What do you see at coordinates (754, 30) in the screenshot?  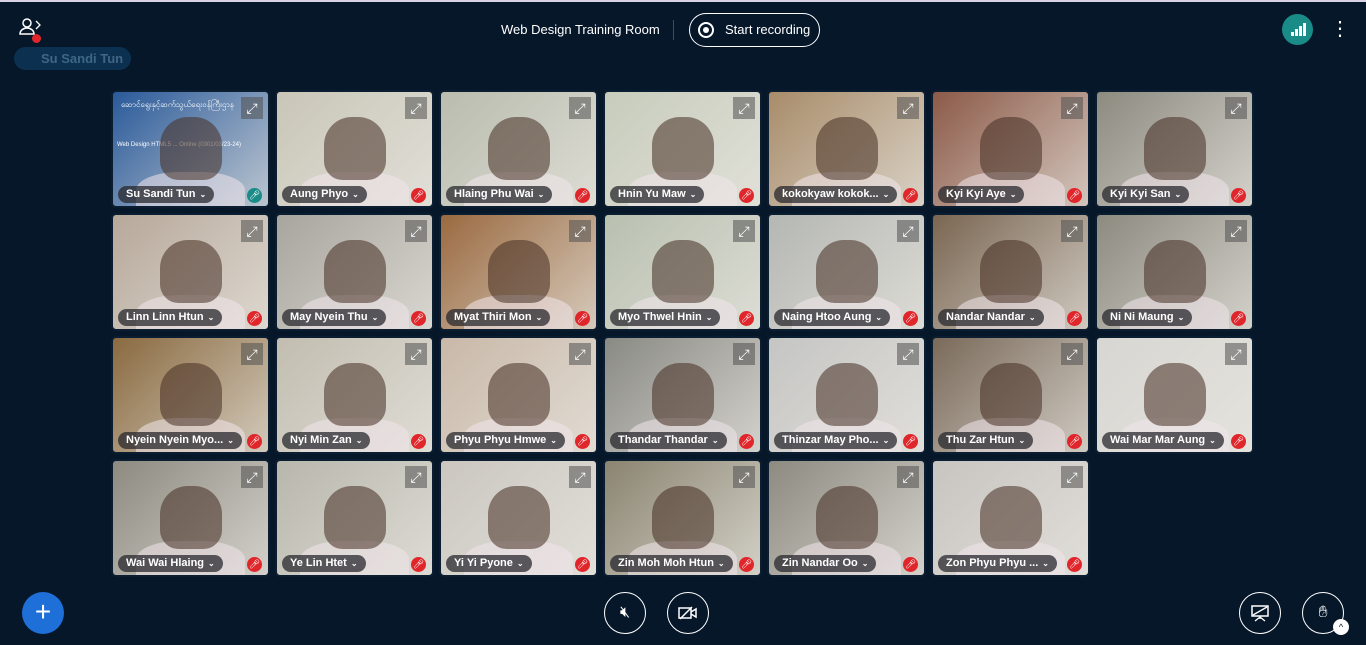 I see `start-recording-button: Start recording` at bounding box center [754, 30].